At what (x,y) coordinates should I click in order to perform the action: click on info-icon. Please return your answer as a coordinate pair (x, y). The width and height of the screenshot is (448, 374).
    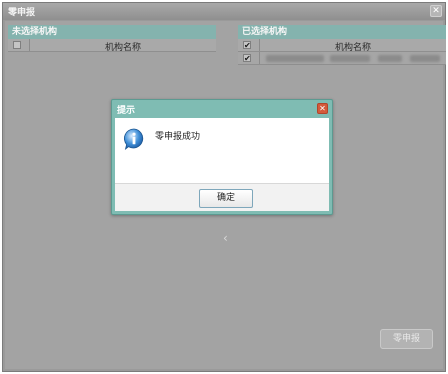
    Looking at the image, I should click on (134, 139).